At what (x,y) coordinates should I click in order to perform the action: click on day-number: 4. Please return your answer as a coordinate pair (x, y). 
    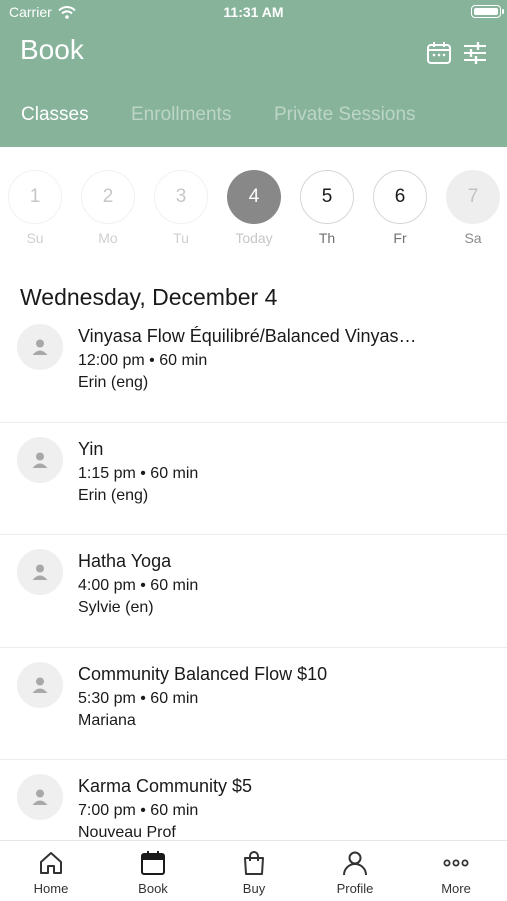
    Looking at the image, I should click on (254, 197).